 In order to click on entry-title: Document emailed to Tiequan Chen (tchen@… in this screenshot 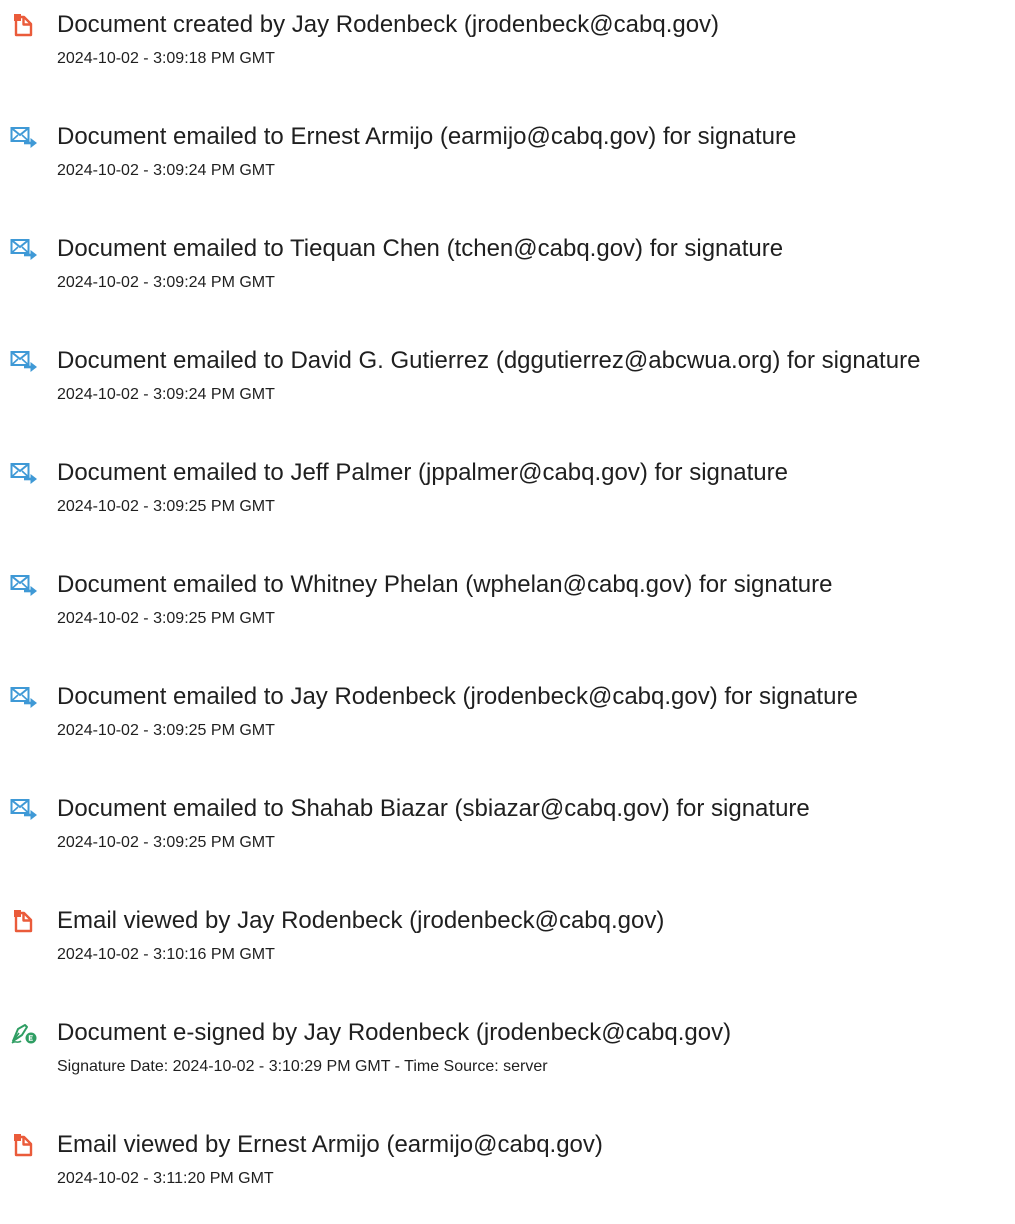, I will do `click(420, 248)`.